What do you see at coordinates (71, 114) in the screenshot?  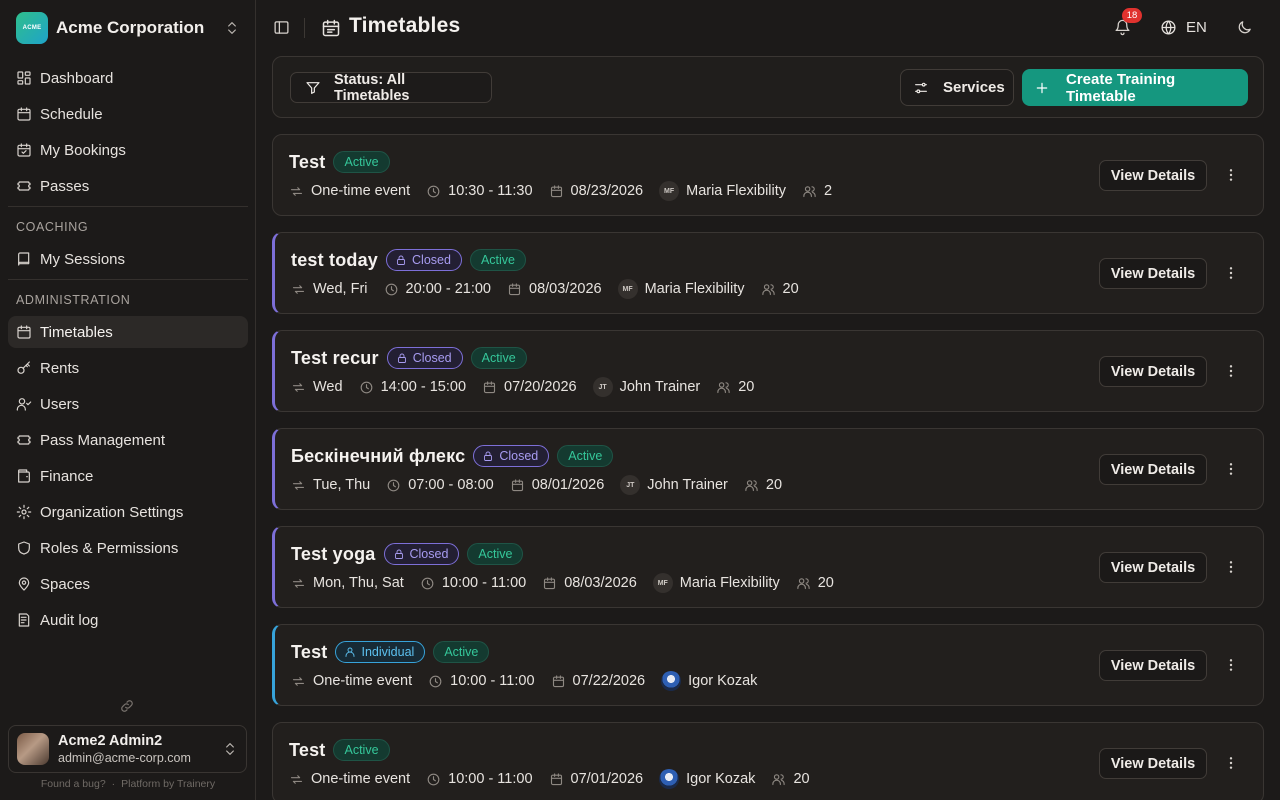 I see `sidebar-item-label: Schedule` at bounding box center [71, 114].